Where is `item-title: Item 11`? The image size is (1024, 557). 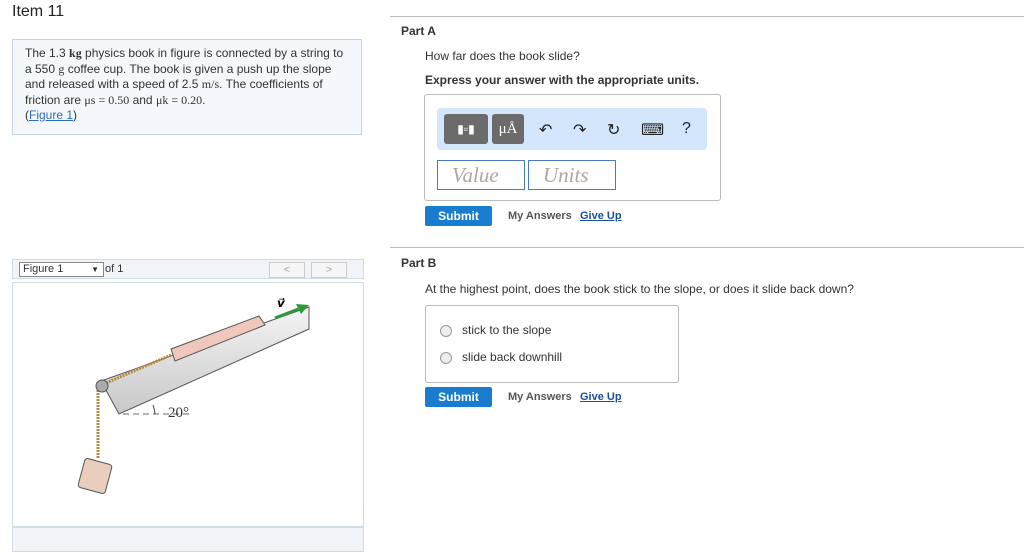 item-title: Item 11 is located at coordinates (38, 11).